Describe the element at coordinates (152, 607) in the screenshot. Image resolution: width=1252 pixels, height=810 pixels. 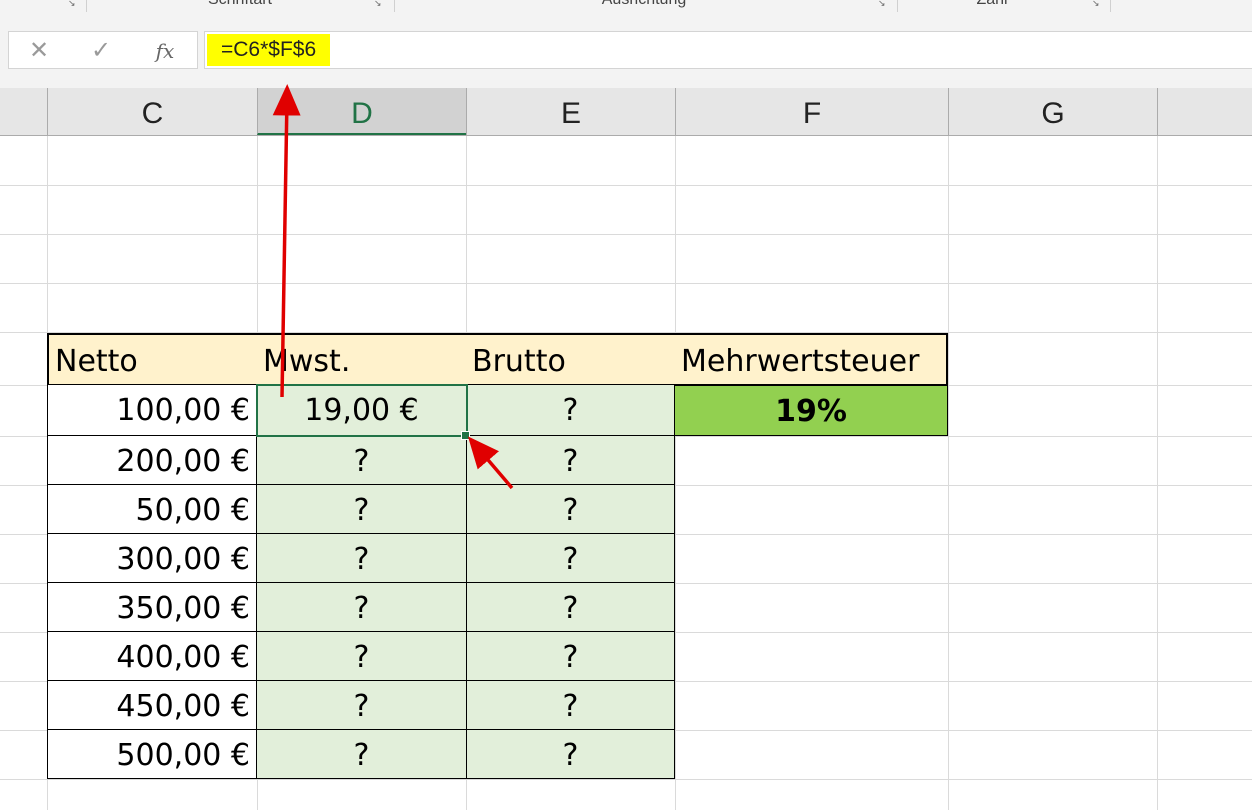
I see `cell-netto: 350,00 €` at that location.